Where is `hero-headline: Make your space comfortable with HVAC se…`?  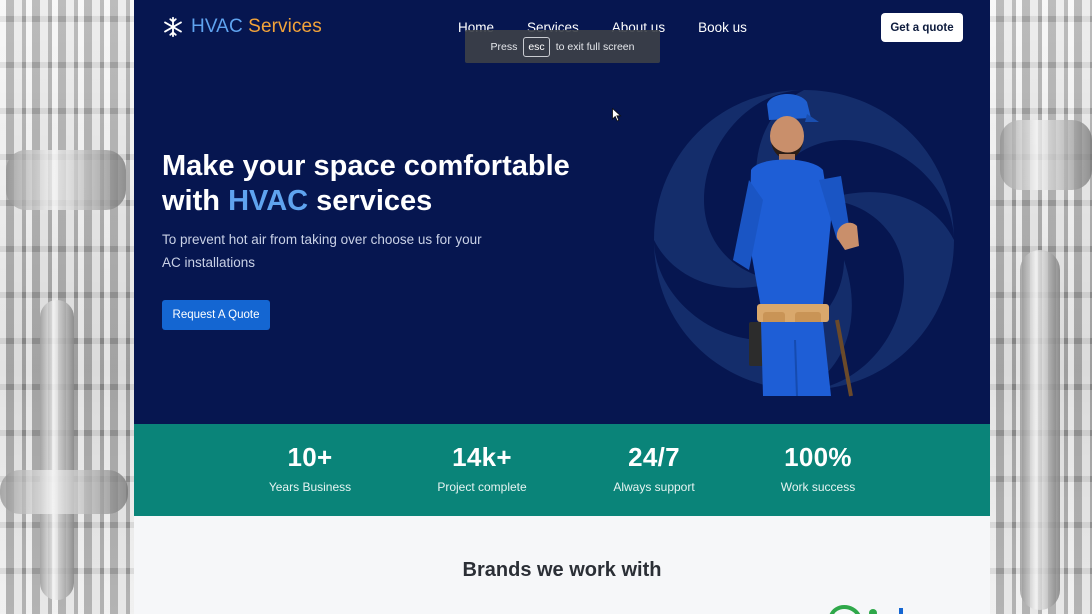 hero-headline: Make your space comfortable with HVAC se… is located at coordinates (392, 184).